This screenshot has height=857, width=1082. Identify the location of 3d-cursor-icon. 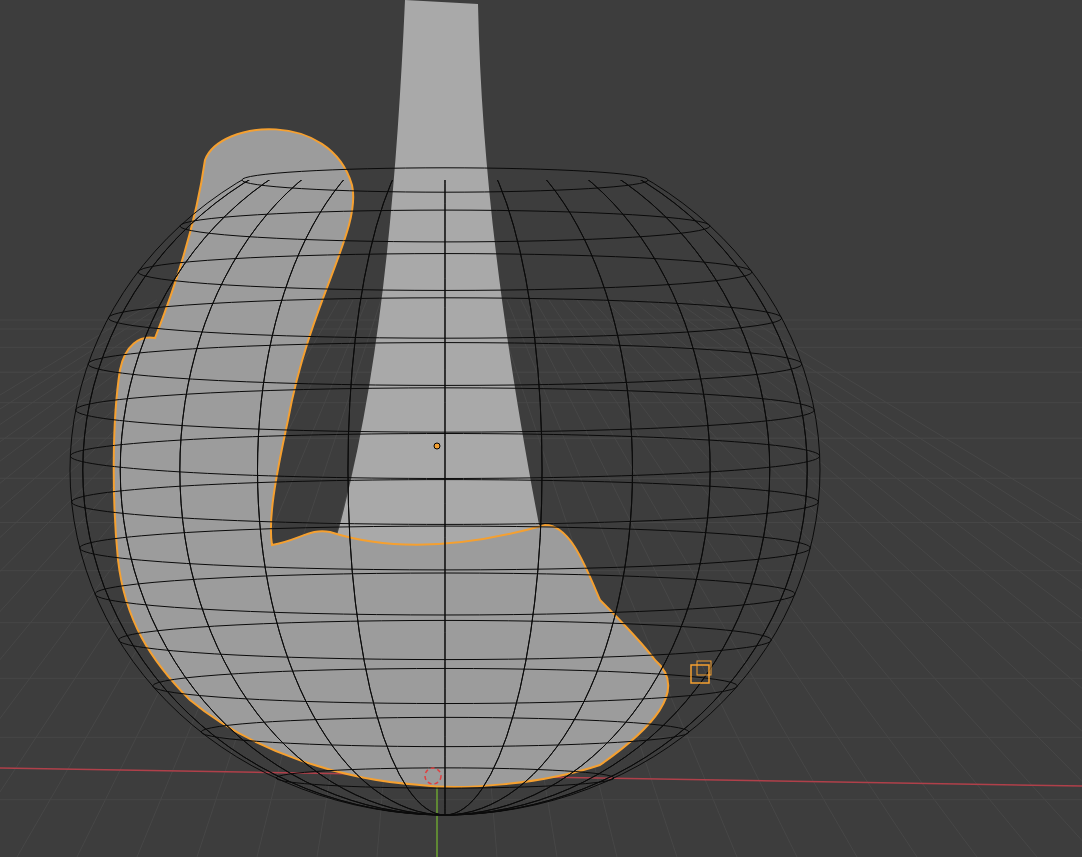
(433, 776).